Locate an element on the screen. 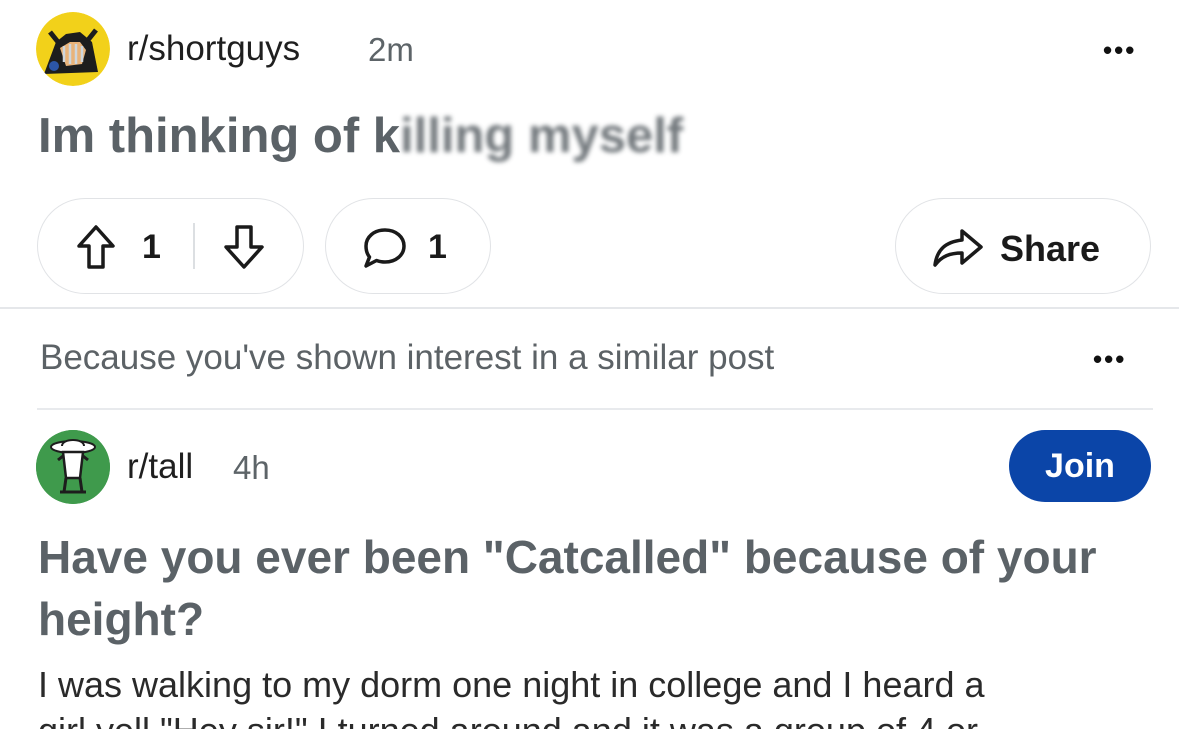 The width and height of the screenshot is (1179, 729). post-title-obscured: illing myself is located at coordinates (542, 136).